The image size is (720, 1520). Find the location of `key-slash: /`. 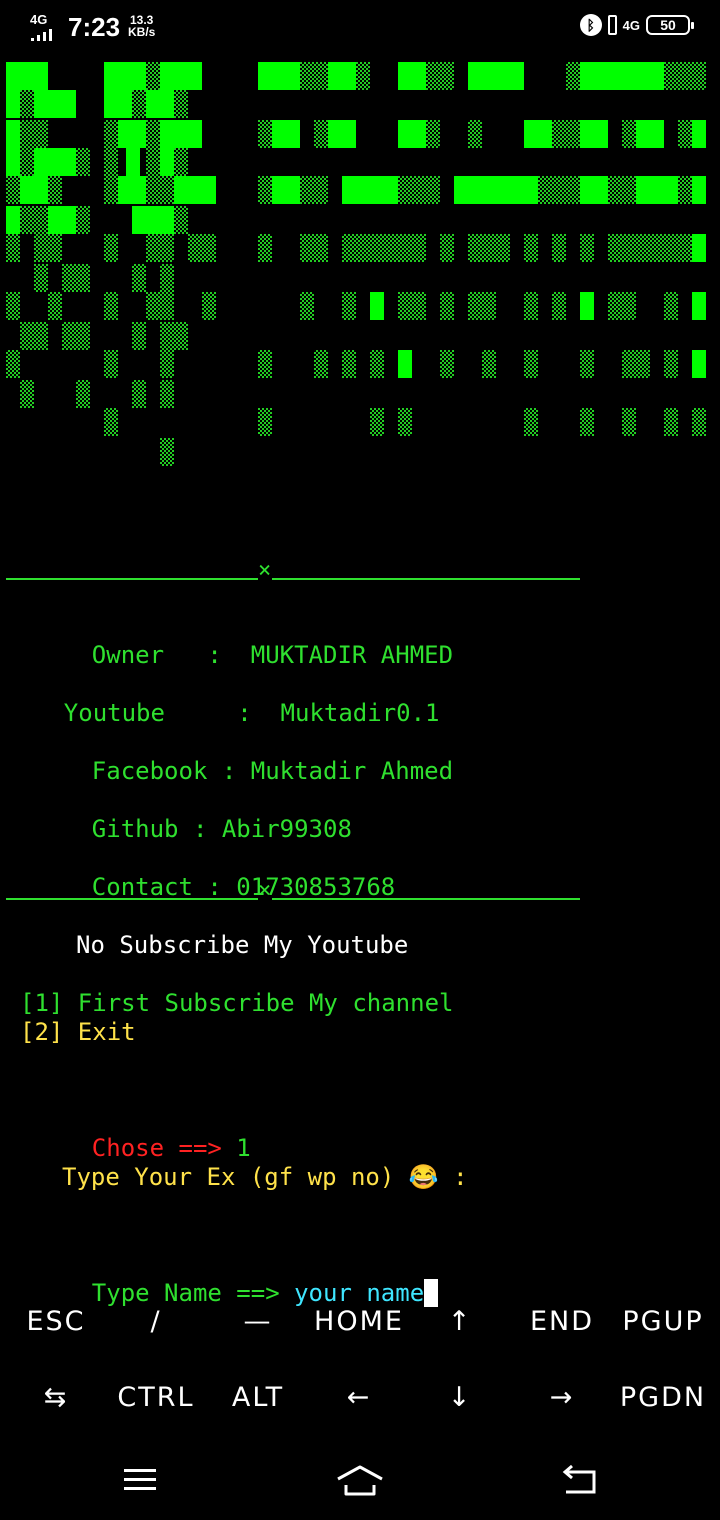

key-slash: / is located at coordinates (156, 1321).